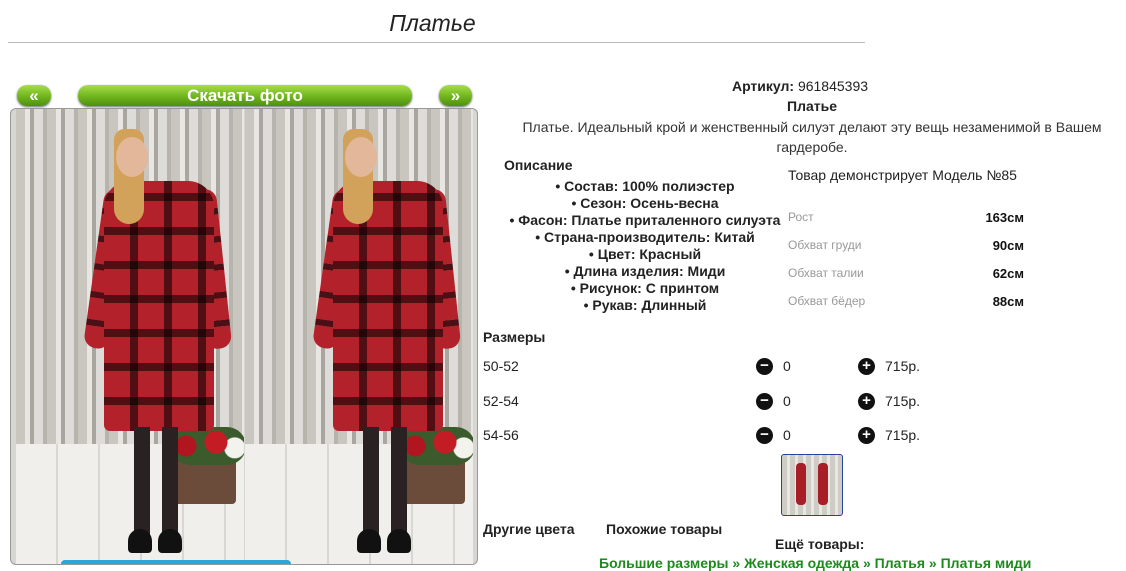 The width and height of the screenshot is (1126, 571). What do you see at coordinates (645, 203) in the screenshot?
I see `spec-item: • Сезон: Осень-весна` at bounding box center [645, 203].